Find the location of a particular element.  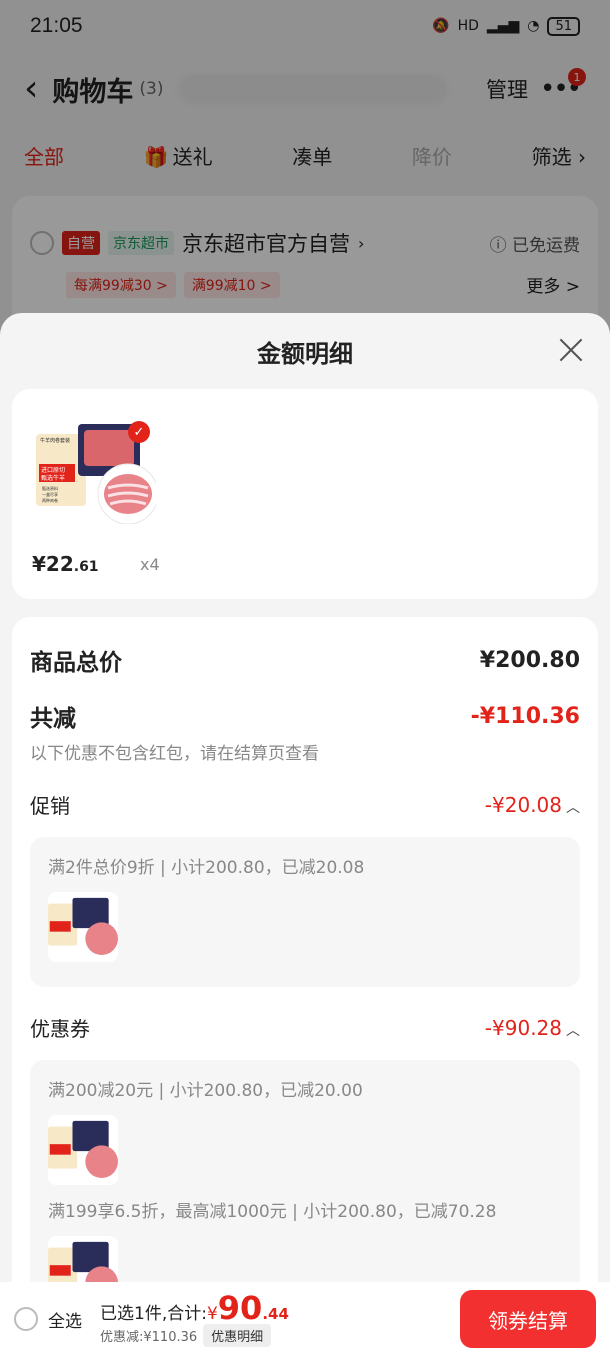

total-value: ¥200.80 is located at coordinates (529, 660).